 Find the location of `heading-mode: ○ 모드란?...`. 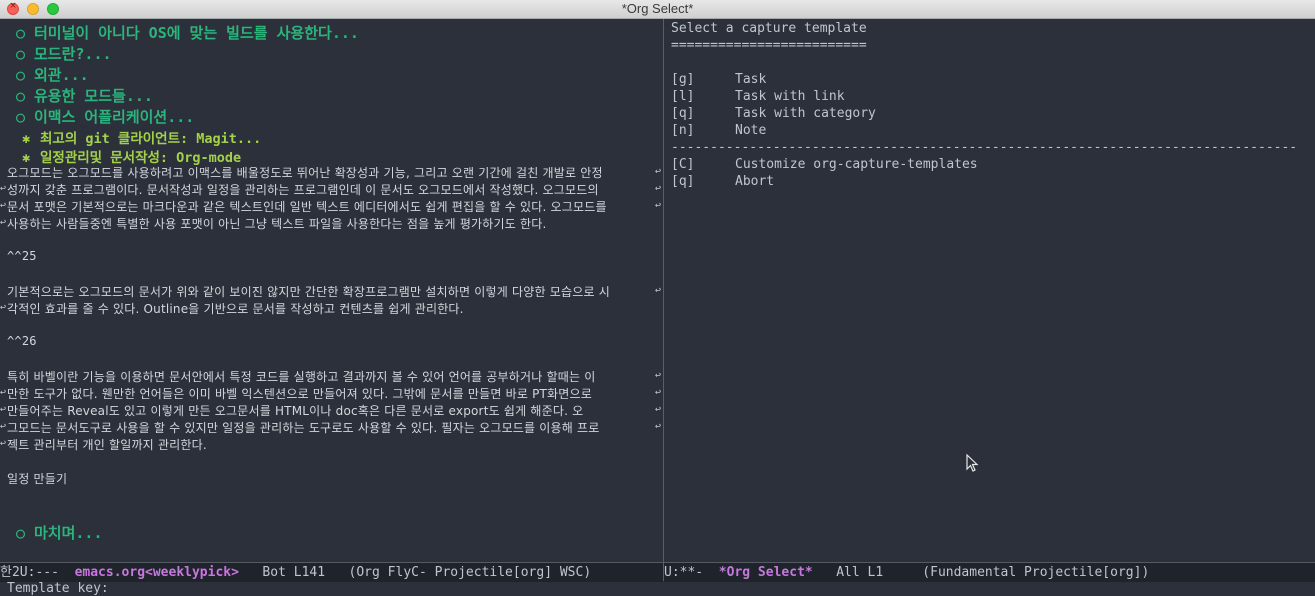

heading-mode: ○ 모드란?... is located at coordinates (64, 53).